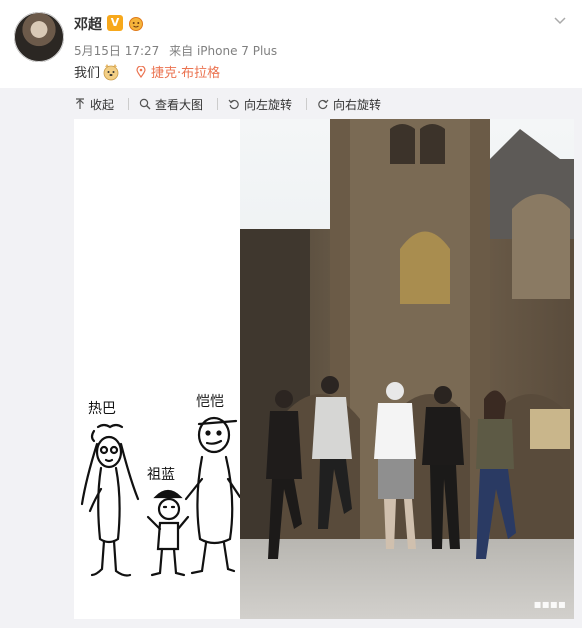  Describe the element at coordinates (186, 73) in the screenshot. I see `location-label: 捷克·布拉格` at that location.